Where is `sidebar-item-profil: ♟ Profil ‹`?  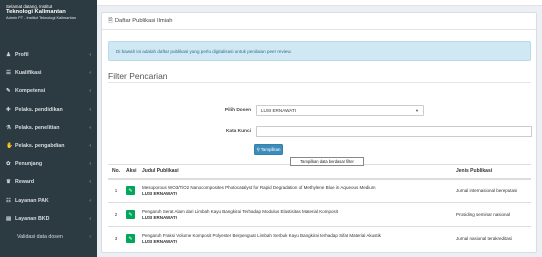
sidebar-item-profil: ♟ Profil ‹ is located at coordinates (48, 55).